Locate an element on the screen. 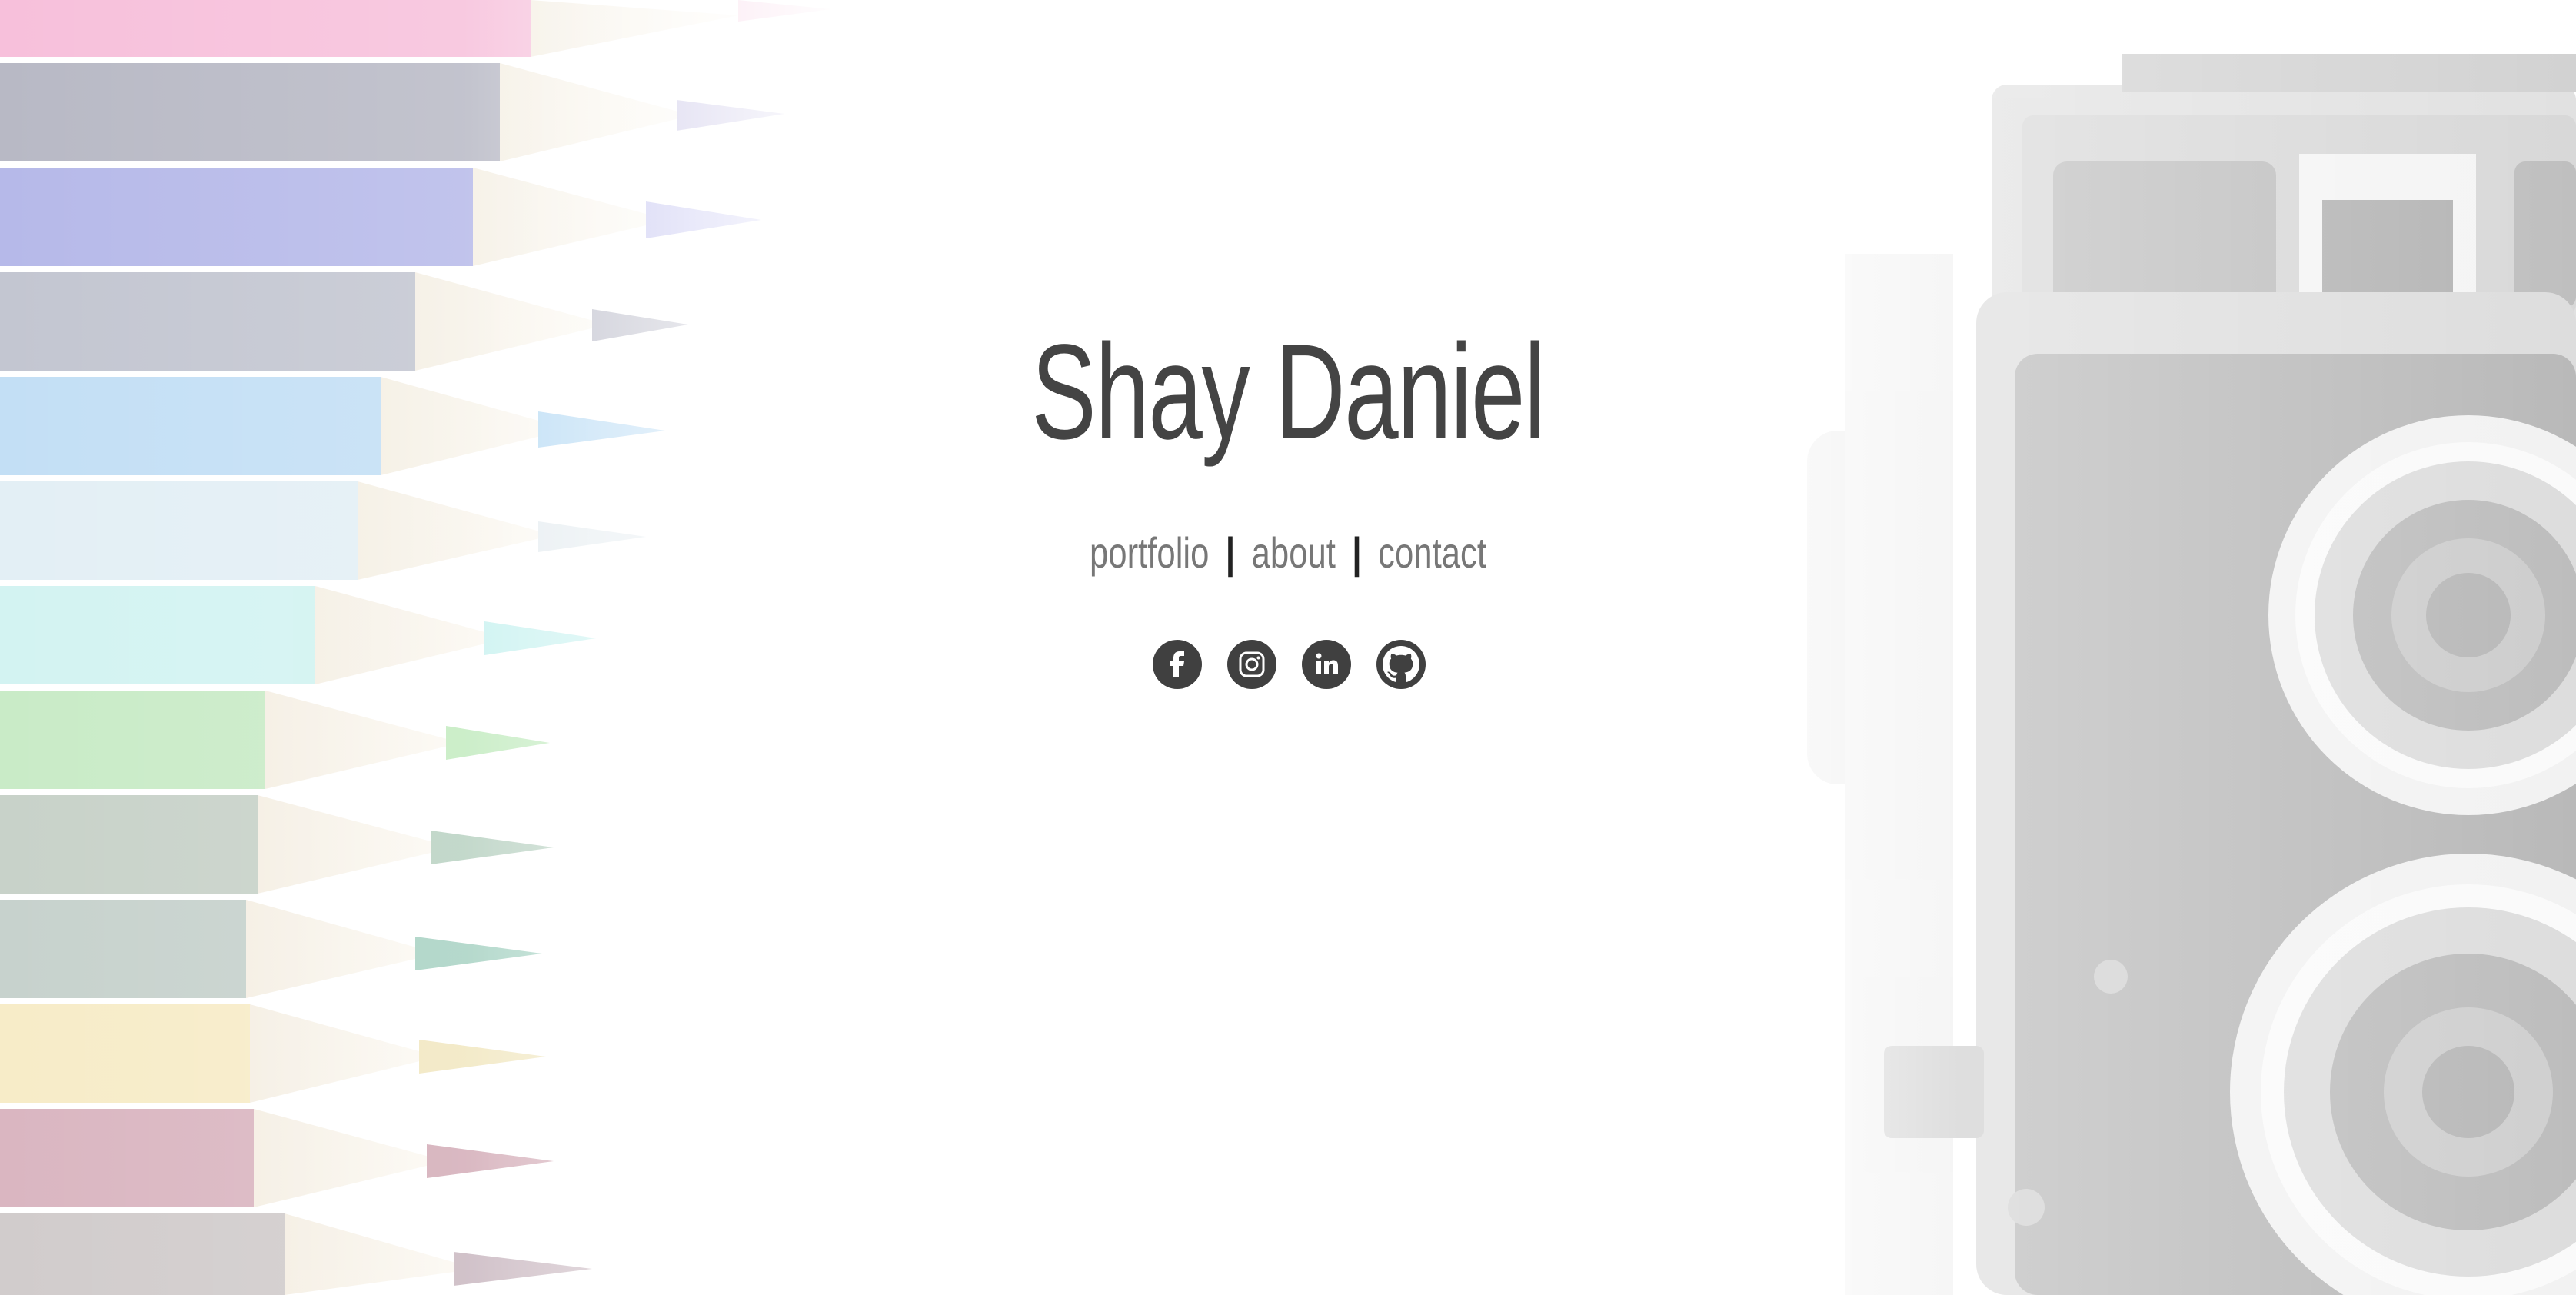 This screenshot has width=2576, height=1295. github-link is located at coordinates (1401, 664).